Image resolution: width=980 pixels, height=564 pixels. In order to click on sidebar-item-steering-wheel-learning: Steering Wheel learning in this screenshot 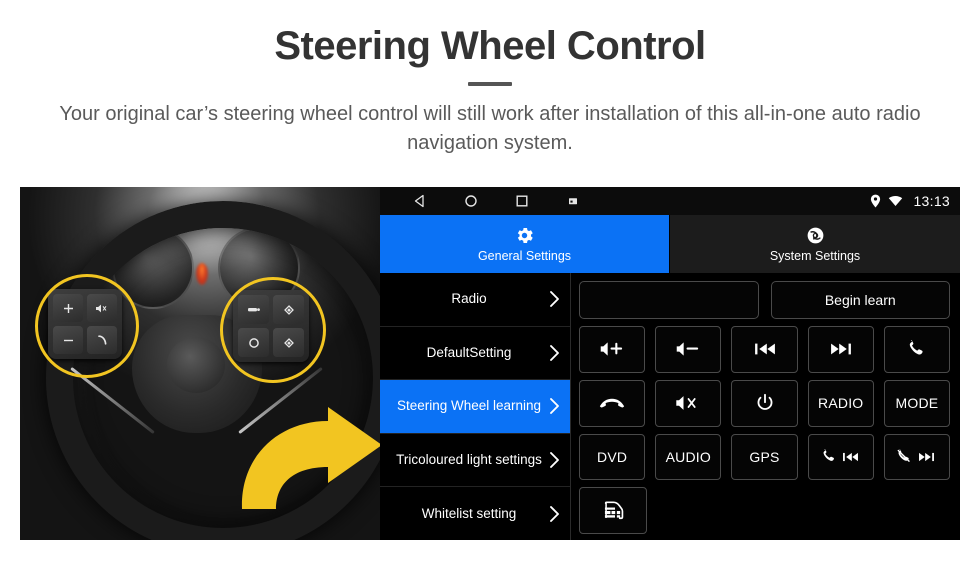, I will do `click(475, 407)`.